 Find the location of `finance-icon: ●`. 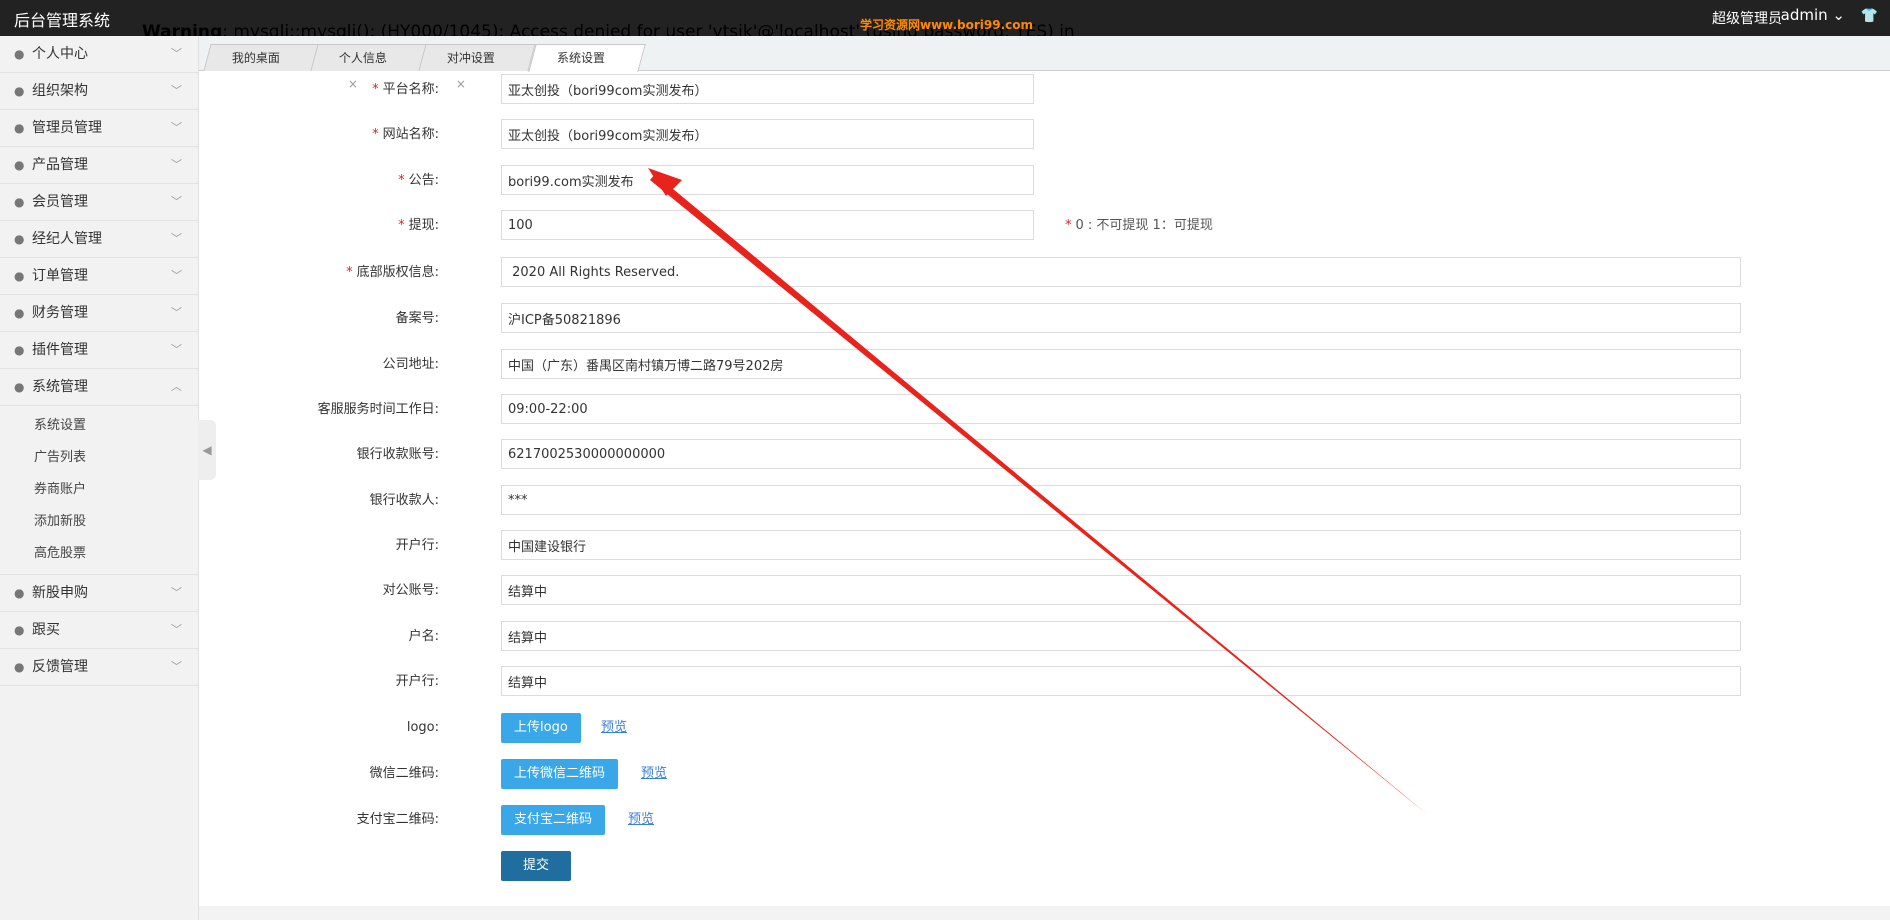

finance-icon: ● is located at coordinates (19, 313).